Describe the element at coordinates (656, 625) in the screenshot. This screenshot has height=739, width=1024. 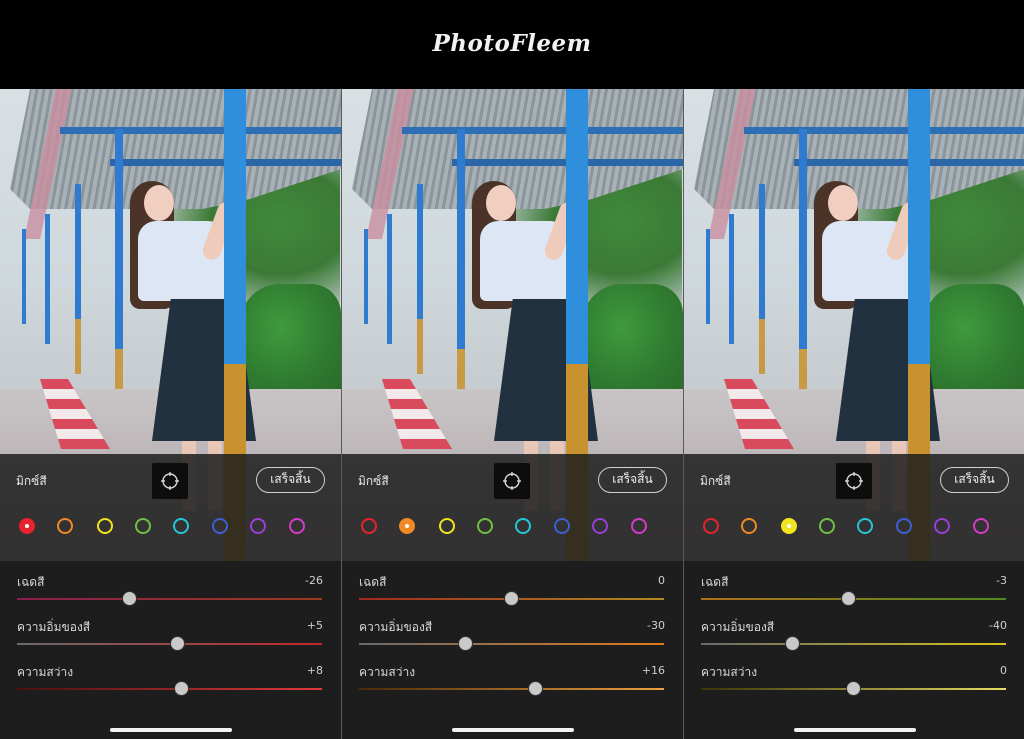
I see `saturation-value: -30` at that location.